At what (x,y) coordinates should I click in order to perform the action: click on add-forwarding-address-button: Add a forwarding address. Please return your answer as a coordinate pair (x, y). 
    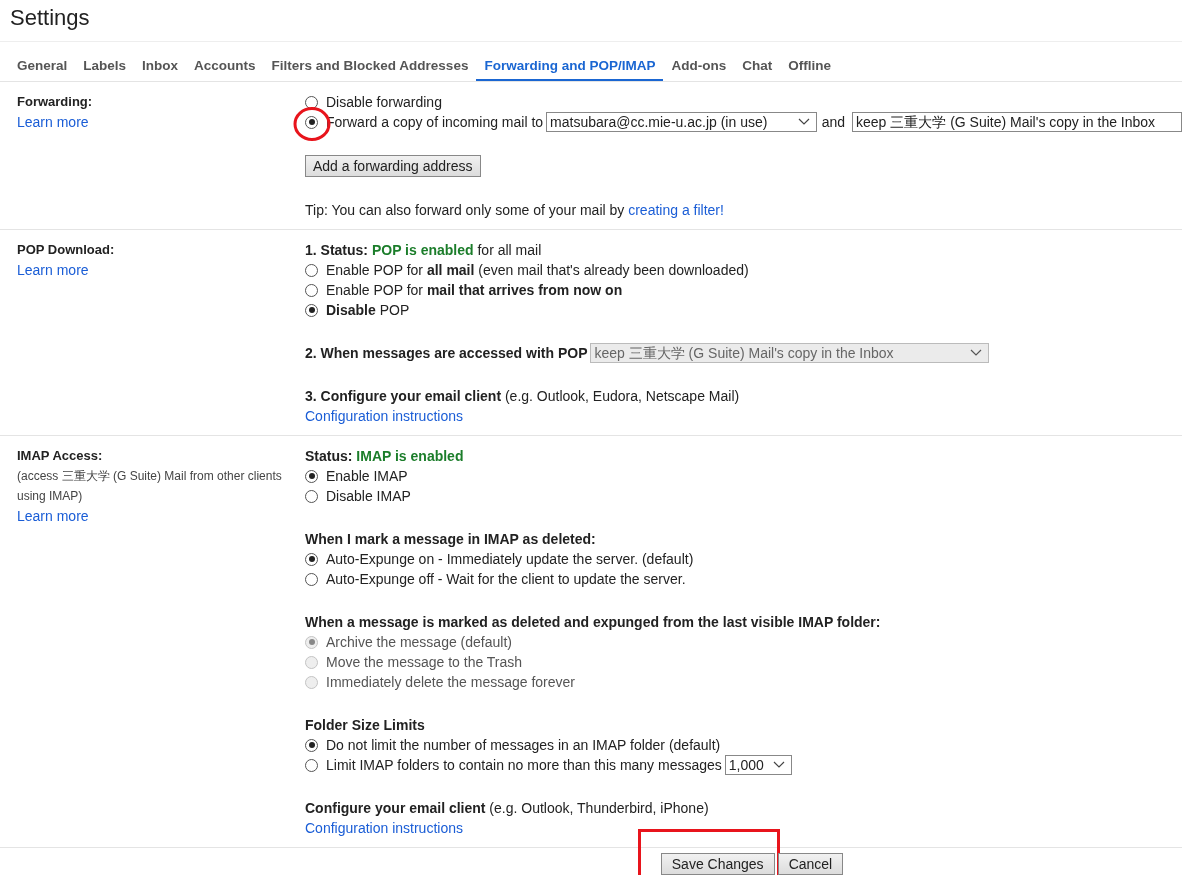
    Looking at the image, I should click on (393, 166).